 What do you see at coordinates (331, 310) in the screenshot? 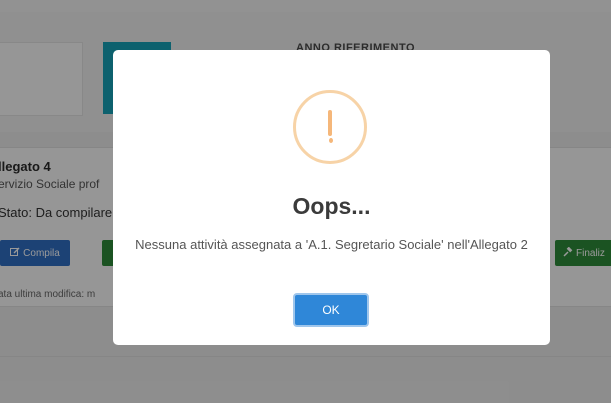
I see `ok-button: OK` at bounding box center [331, 310].